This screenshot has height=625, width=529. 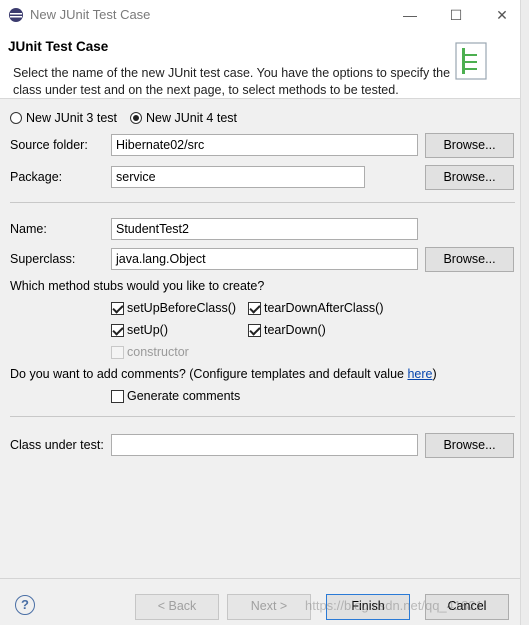 I want to click on generate-comments-label: Generate comments, so click(x=184, y=396).